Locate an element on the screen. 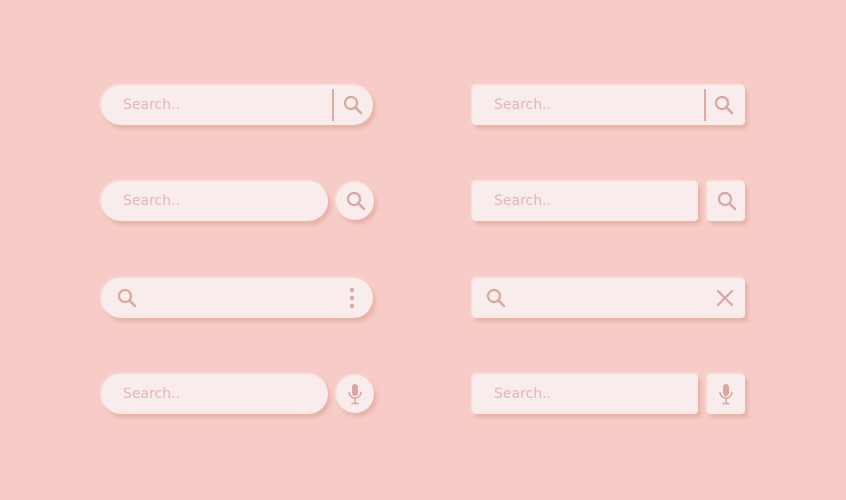  search-bar-2: Search.. is located at coordinates (214, 201).